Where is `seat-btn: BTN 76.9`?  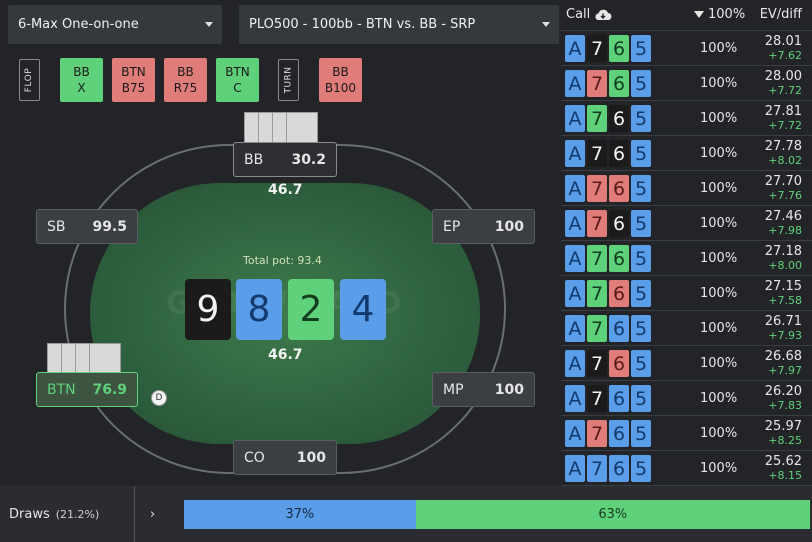
seat-btn: BTN 76.9 is located at coordinates (87, 389).